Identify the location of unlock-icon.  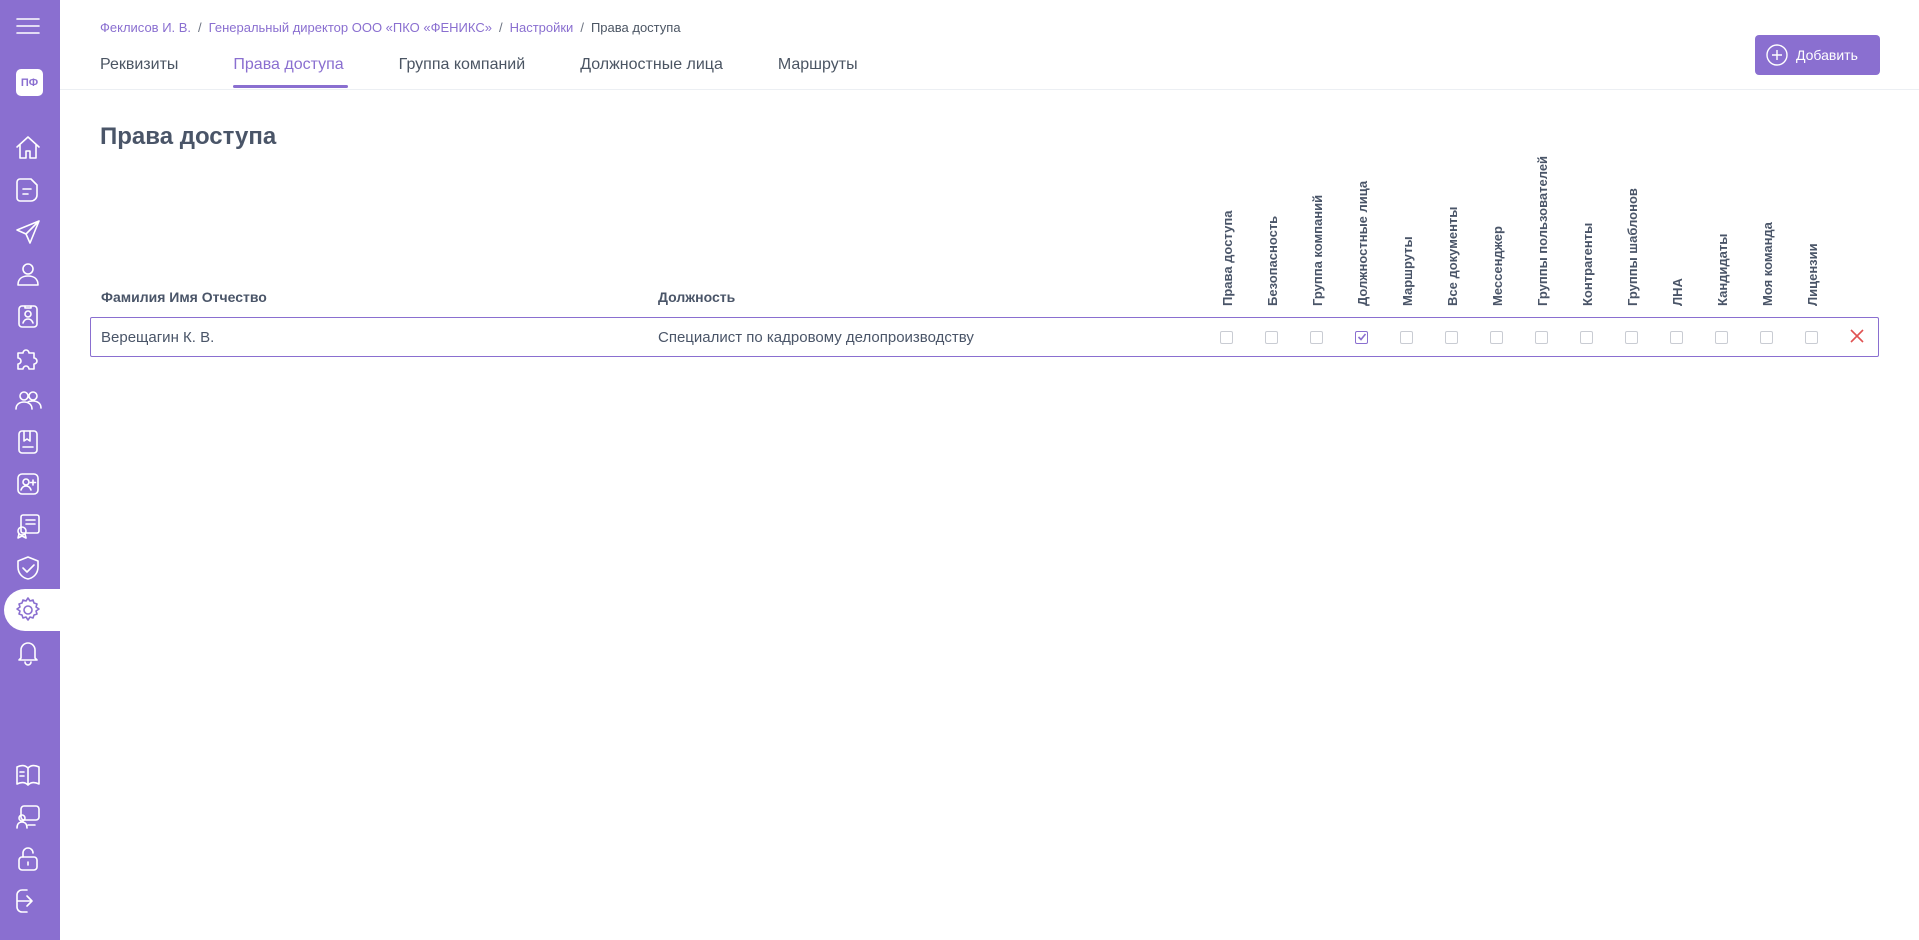
(28, 859).